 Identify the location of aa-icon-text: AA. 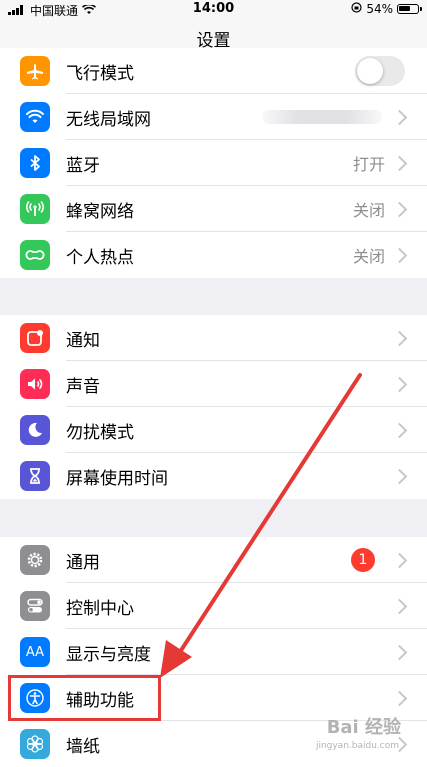
(35, 652).